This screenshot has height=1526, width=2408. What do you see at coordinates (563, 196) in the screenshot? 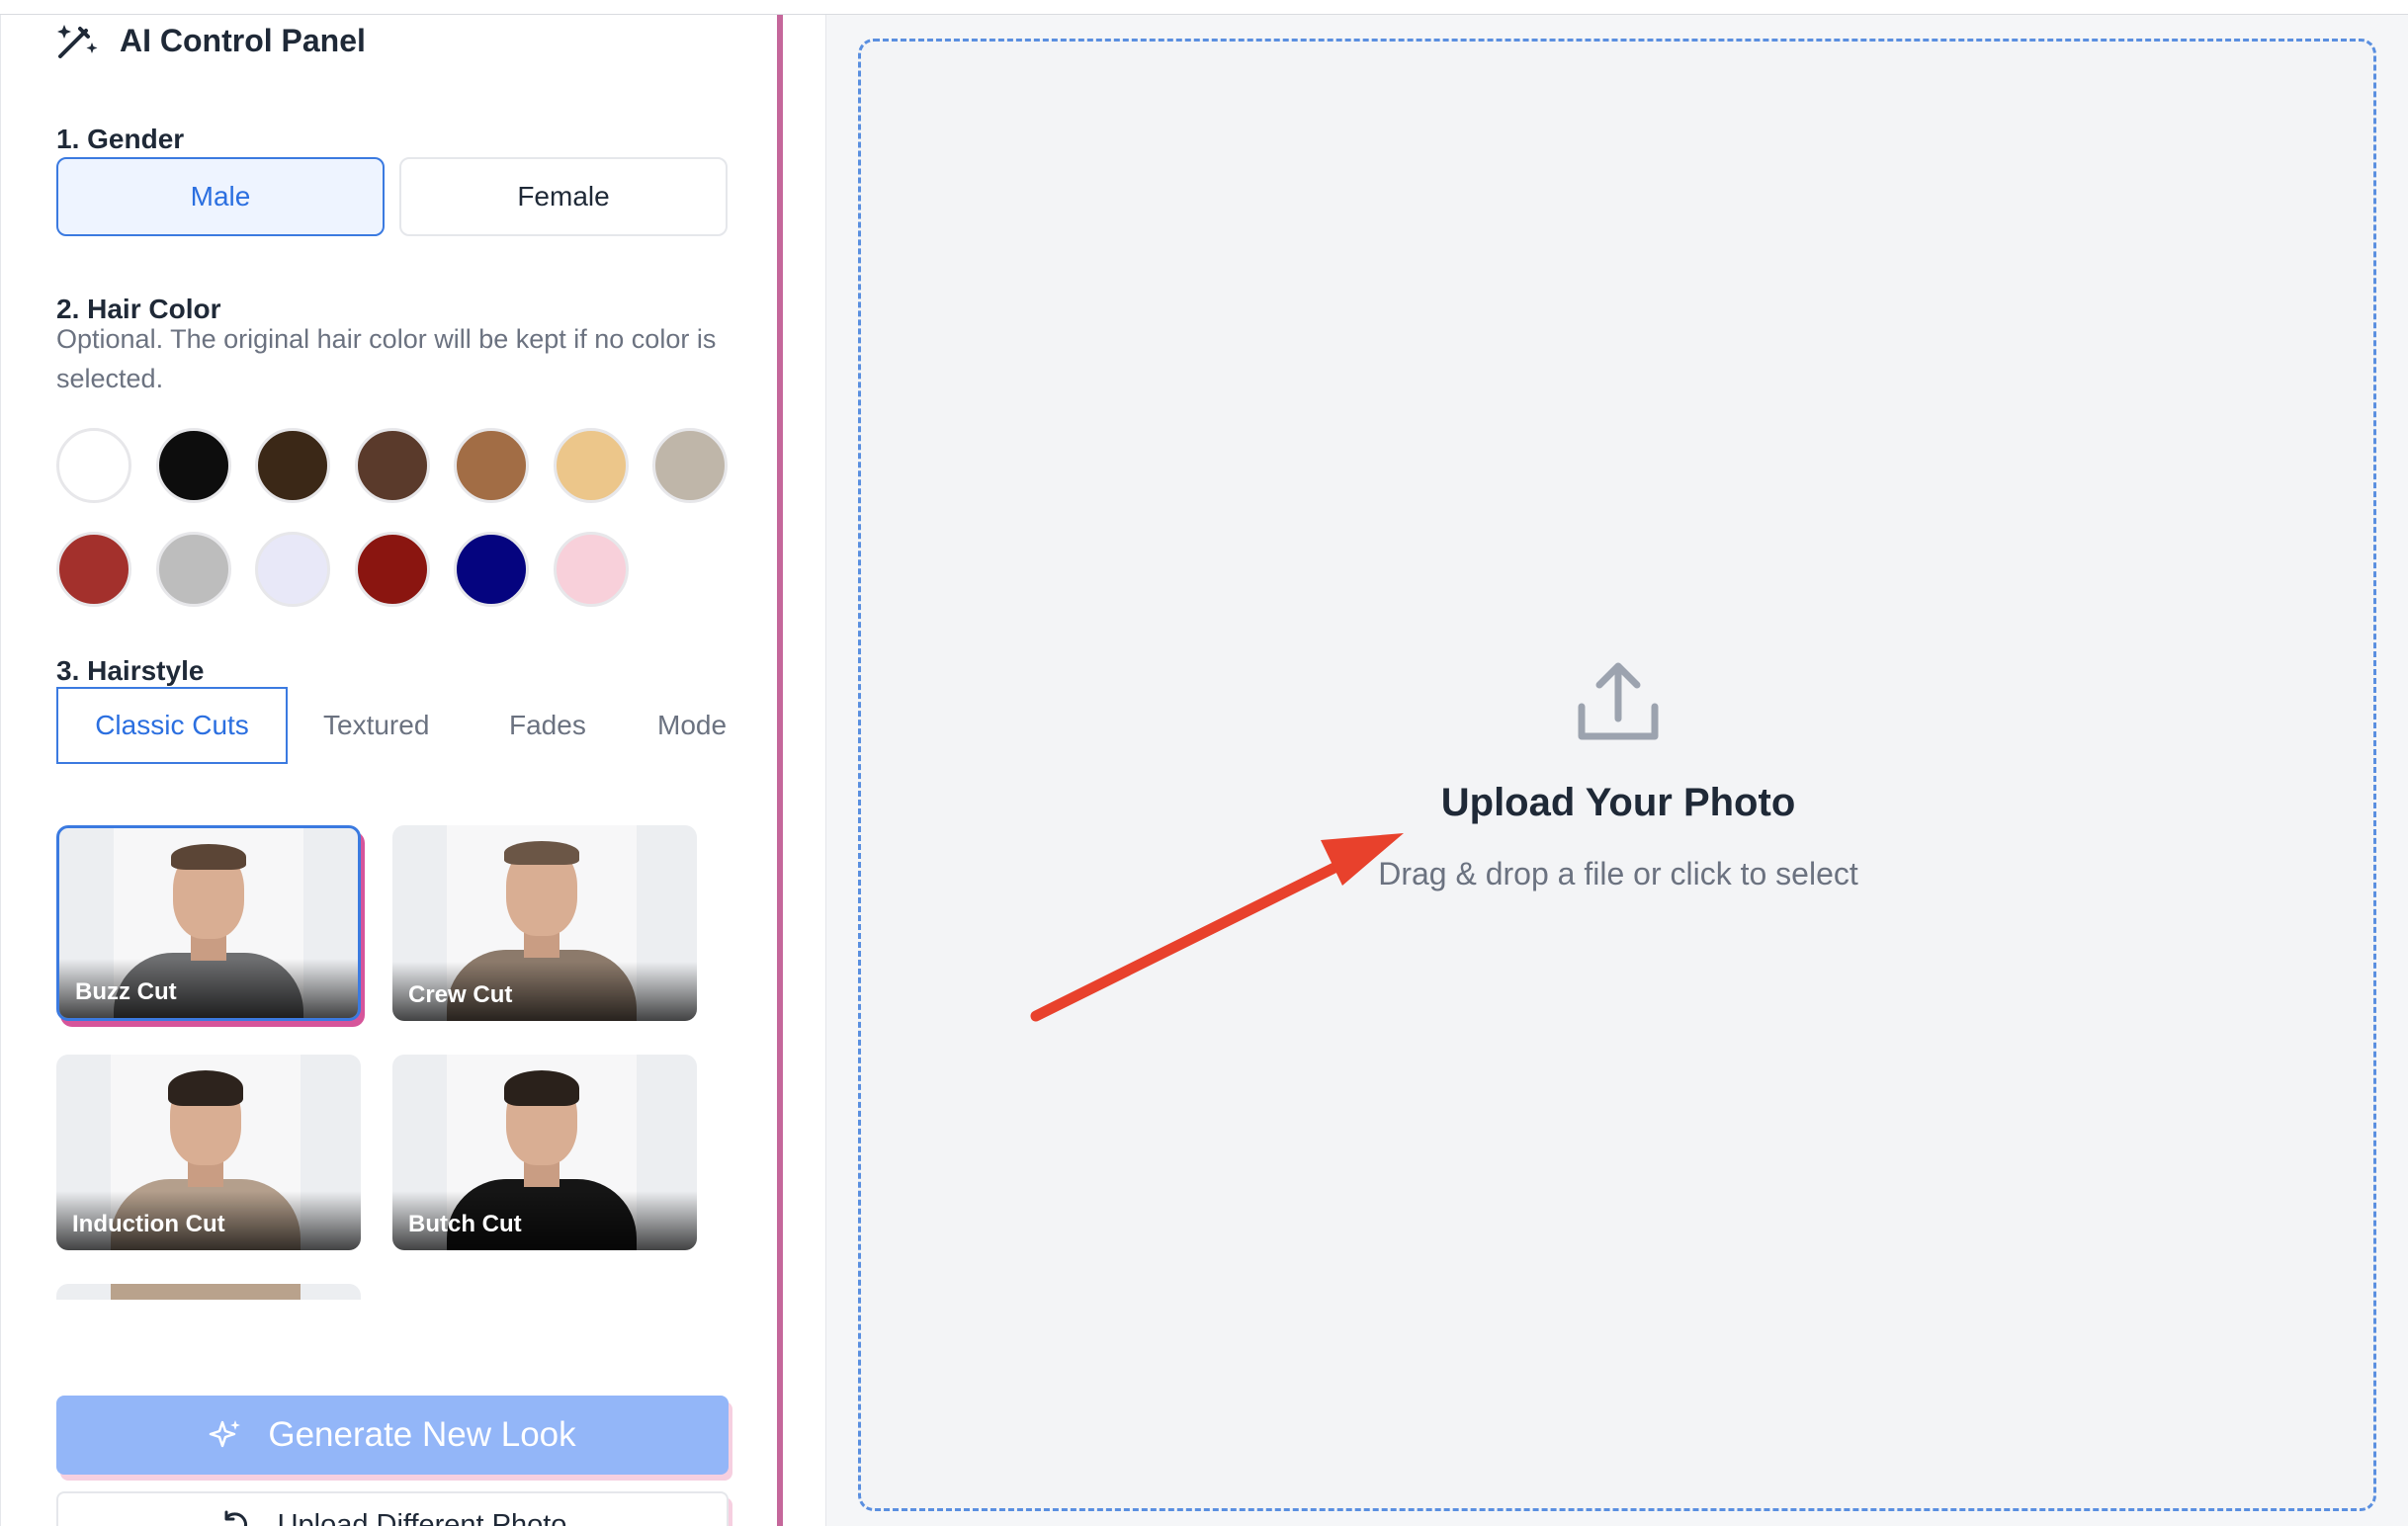
I see `gender-female-button: Female` at bounding box center [563, 196].